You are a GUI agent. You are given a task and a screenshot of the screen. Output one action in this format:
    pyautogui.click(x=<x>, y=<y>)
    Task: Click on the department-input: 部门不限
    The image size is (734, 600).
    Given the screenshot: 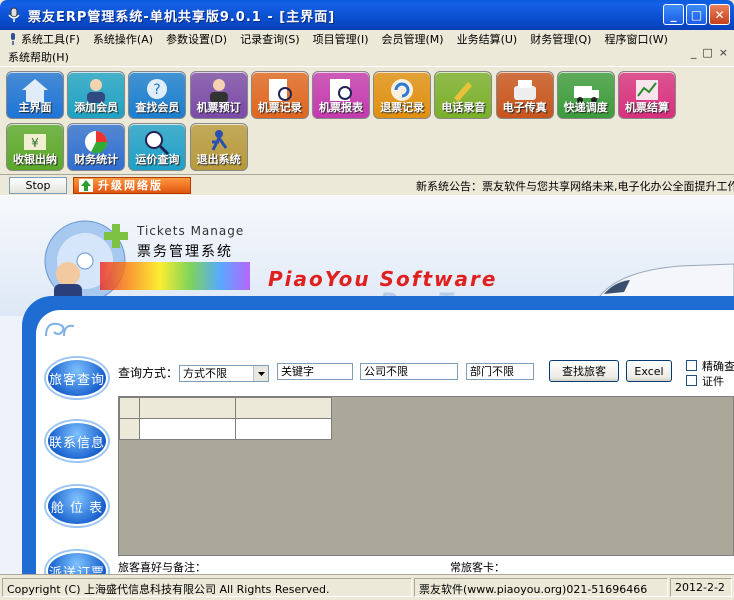 What is the action you would take?
    pyautogui.click(x=500, y=371)
    